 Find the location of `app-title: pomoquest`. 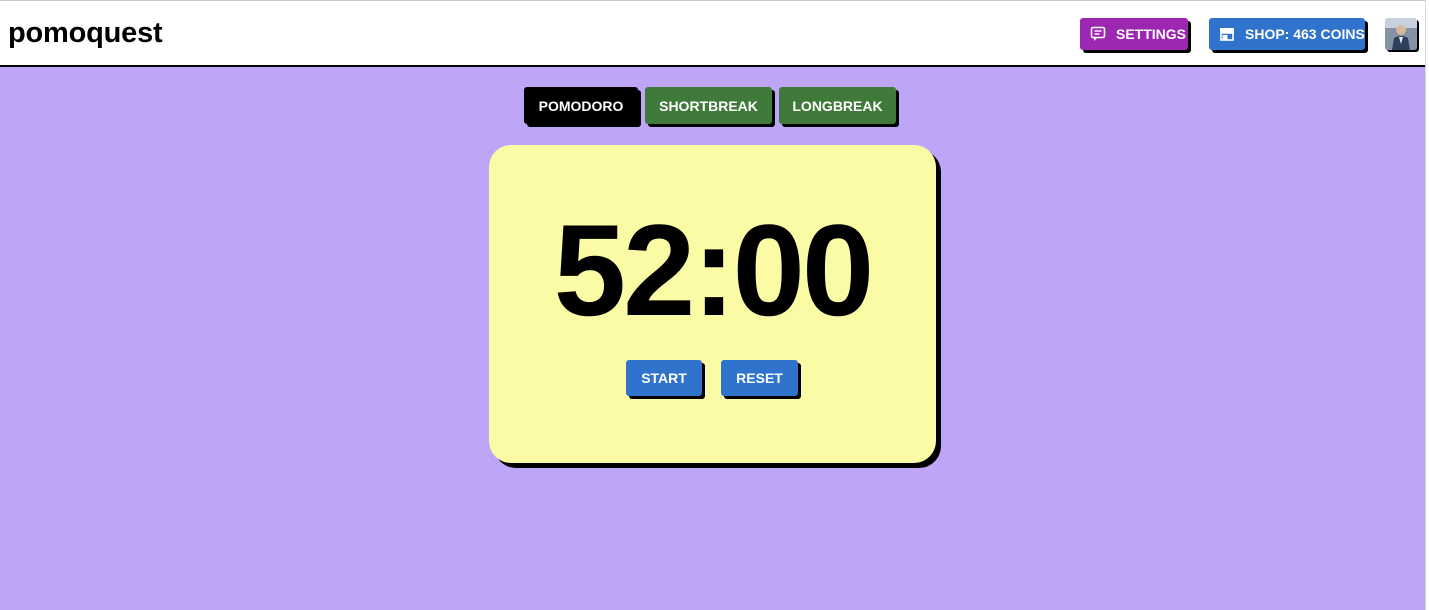

app-title: pomoquest is located at coordinates (85, 33).